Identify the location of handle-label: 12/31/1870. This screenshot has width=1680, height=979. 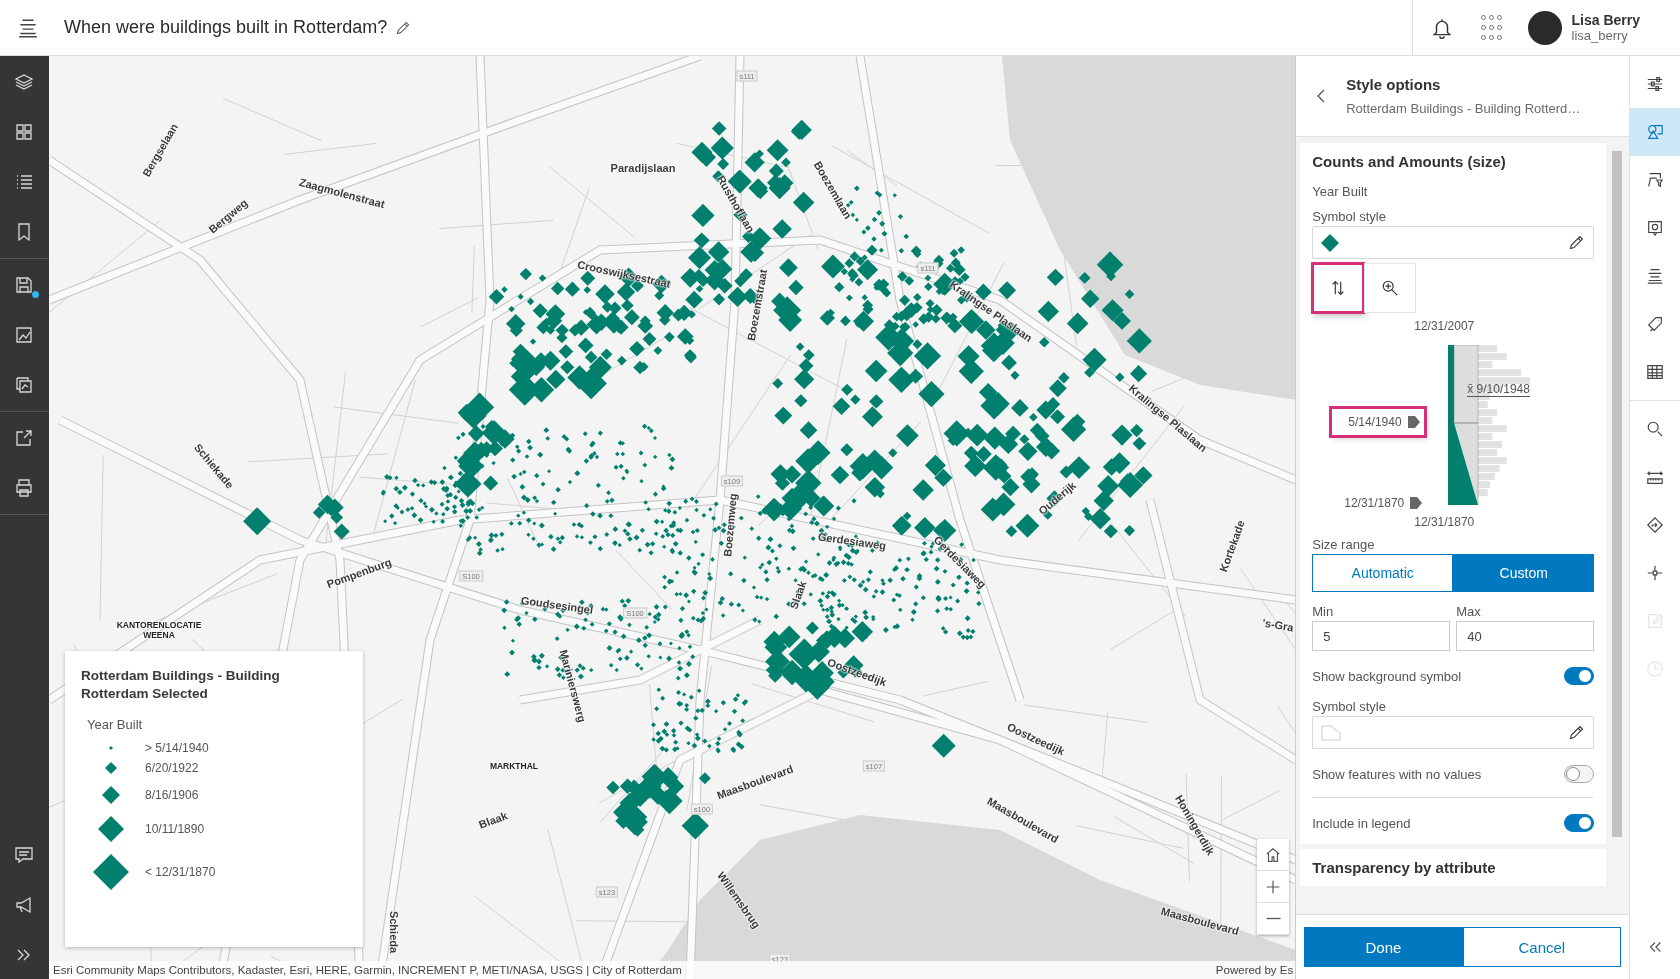
(1374, 503).